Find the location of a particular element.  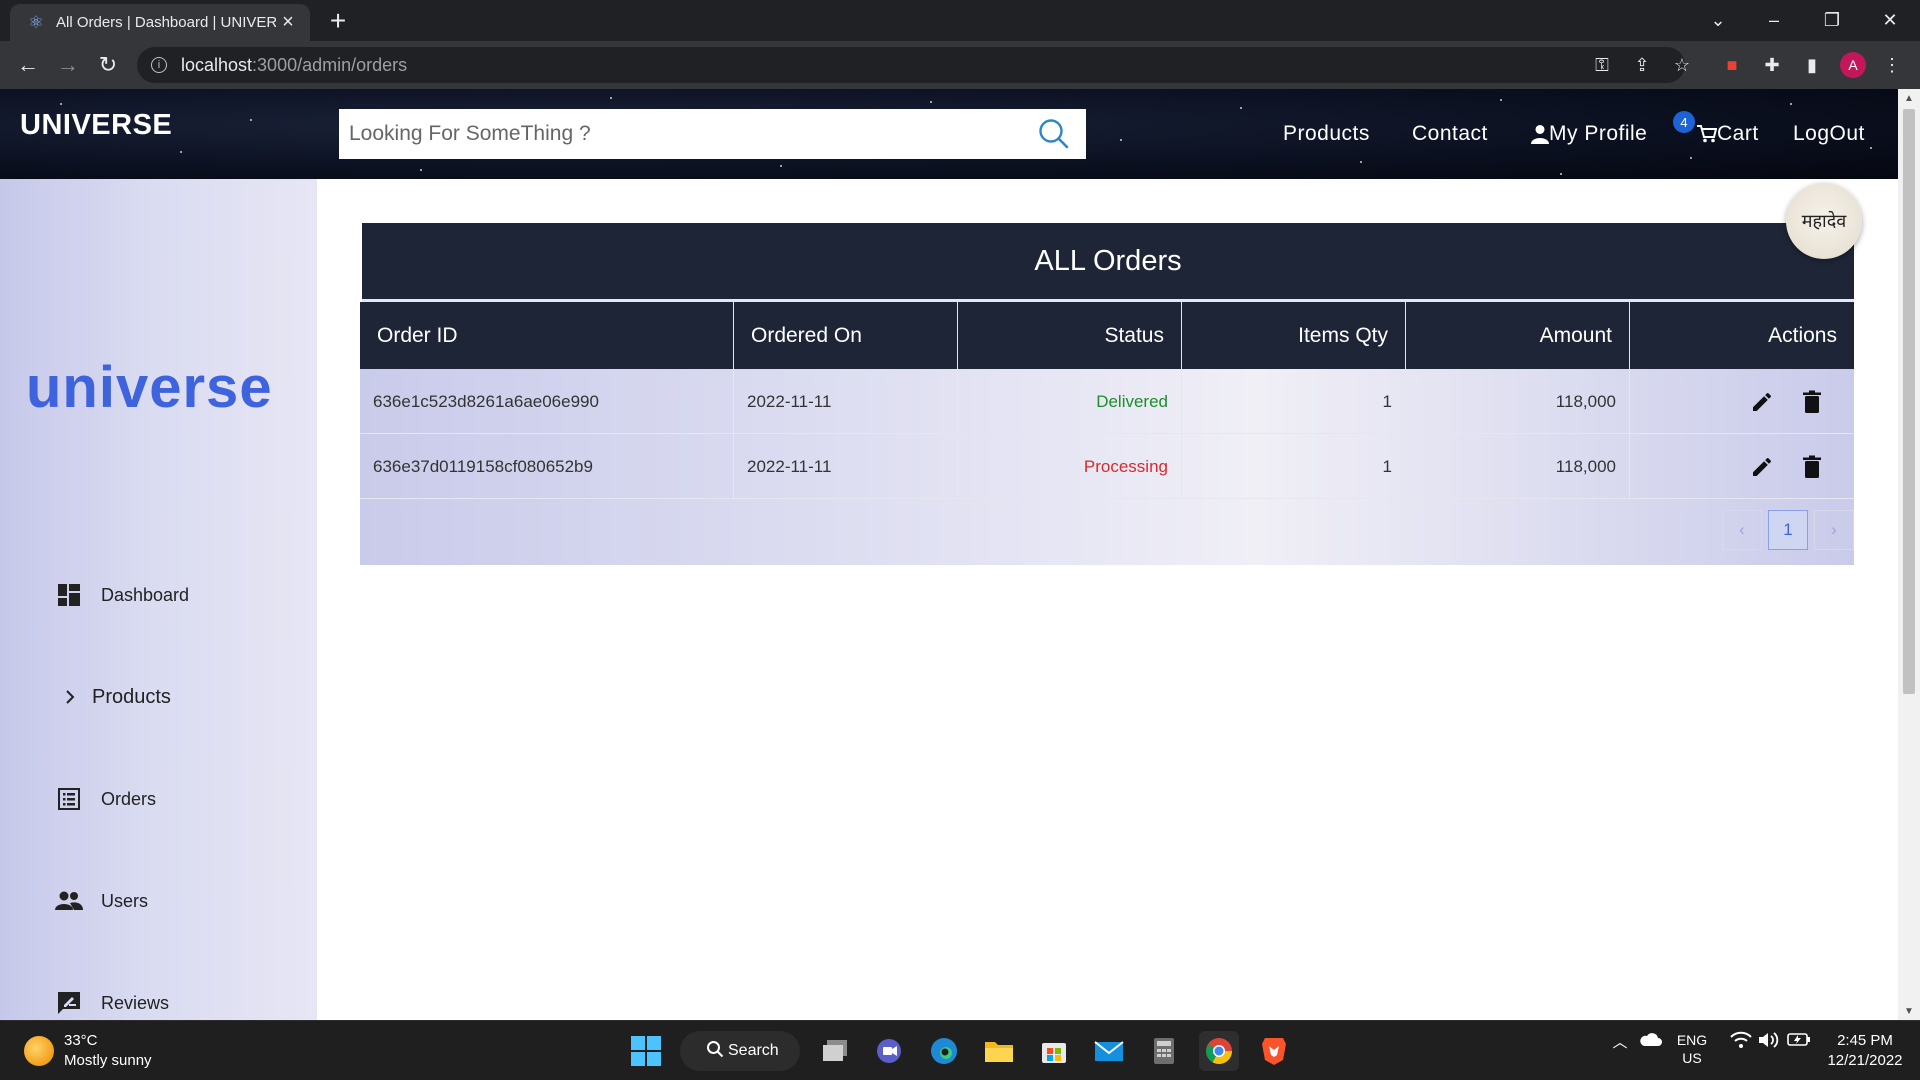

task-view-icon is located at coordinates (835, 1051).